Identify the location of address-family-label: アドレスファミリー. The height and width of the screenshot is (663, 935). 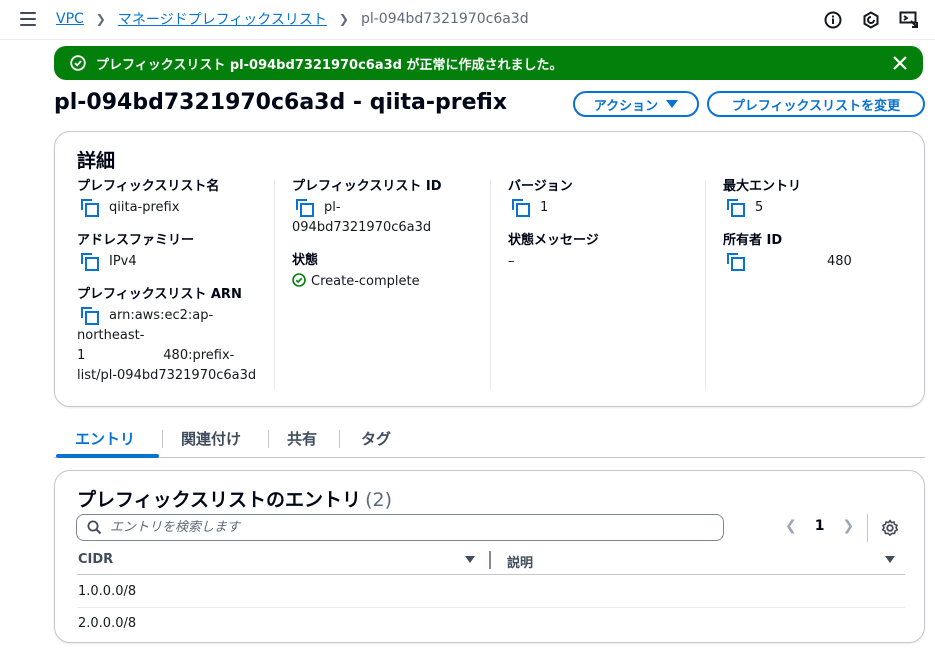
(136, 240).